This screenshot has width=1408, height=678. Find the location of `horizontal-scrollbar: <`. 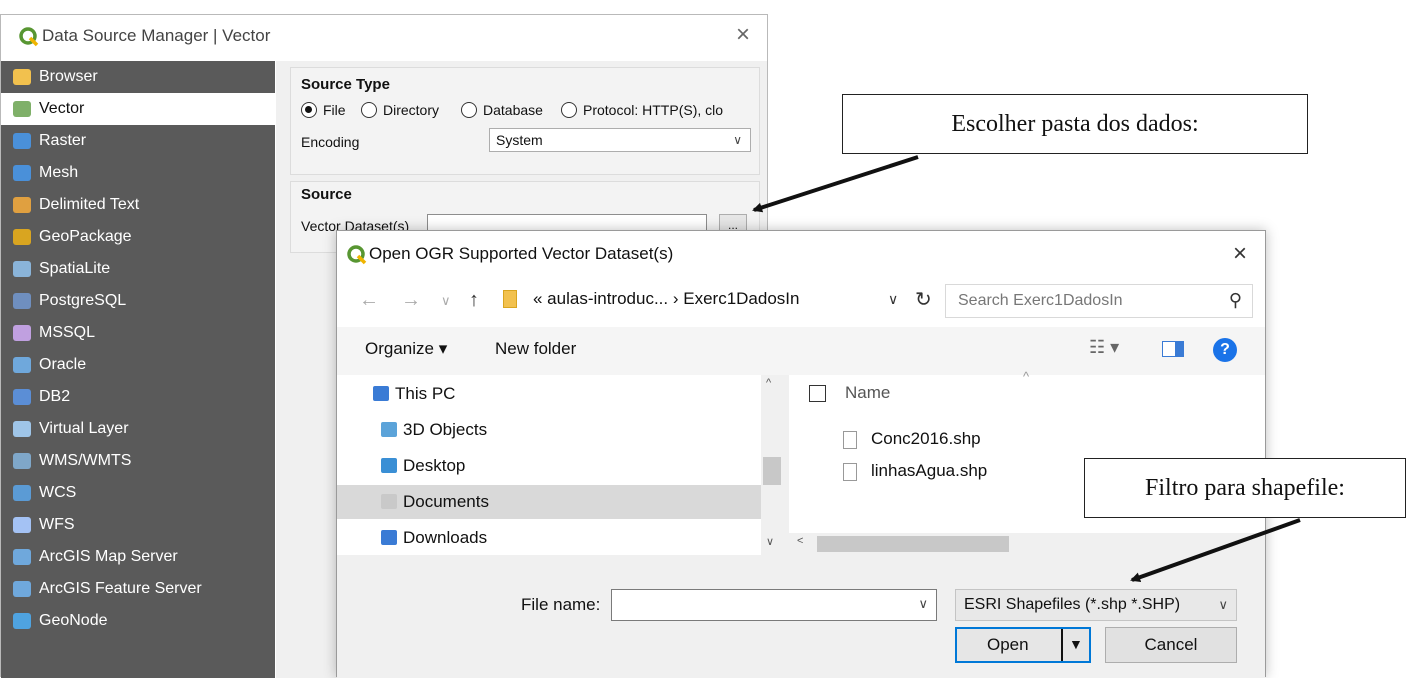

horizontal-scrollbar: < is located at coordinates (1027, 544).